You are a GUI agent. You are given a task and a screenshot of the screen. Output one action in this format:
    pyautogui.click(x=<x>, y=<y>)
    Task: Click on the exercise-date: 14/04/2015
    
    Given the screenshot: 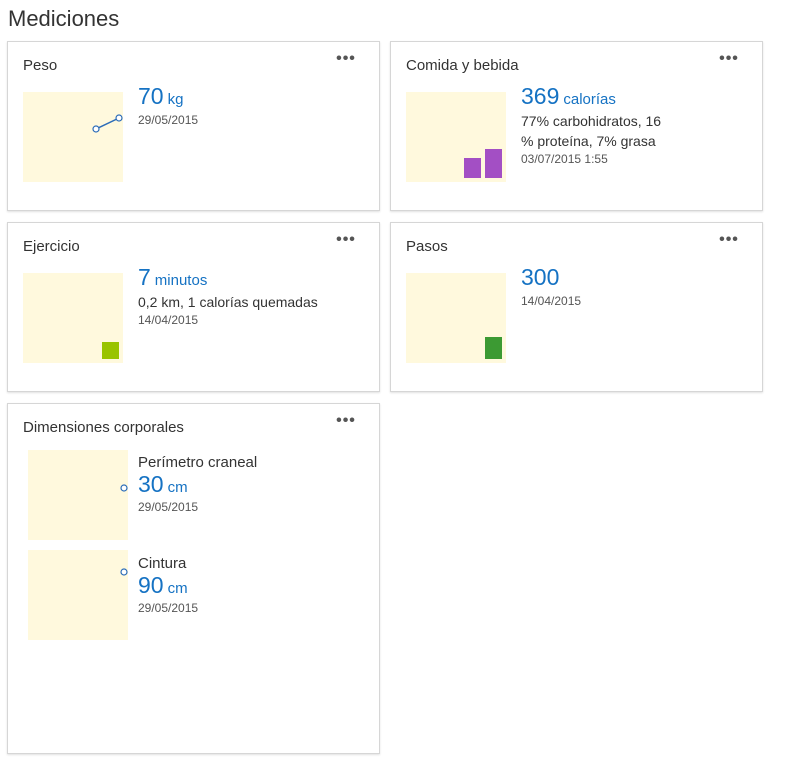 What is the action you would take?
    pyautogui.click(x=168, y=320)
    